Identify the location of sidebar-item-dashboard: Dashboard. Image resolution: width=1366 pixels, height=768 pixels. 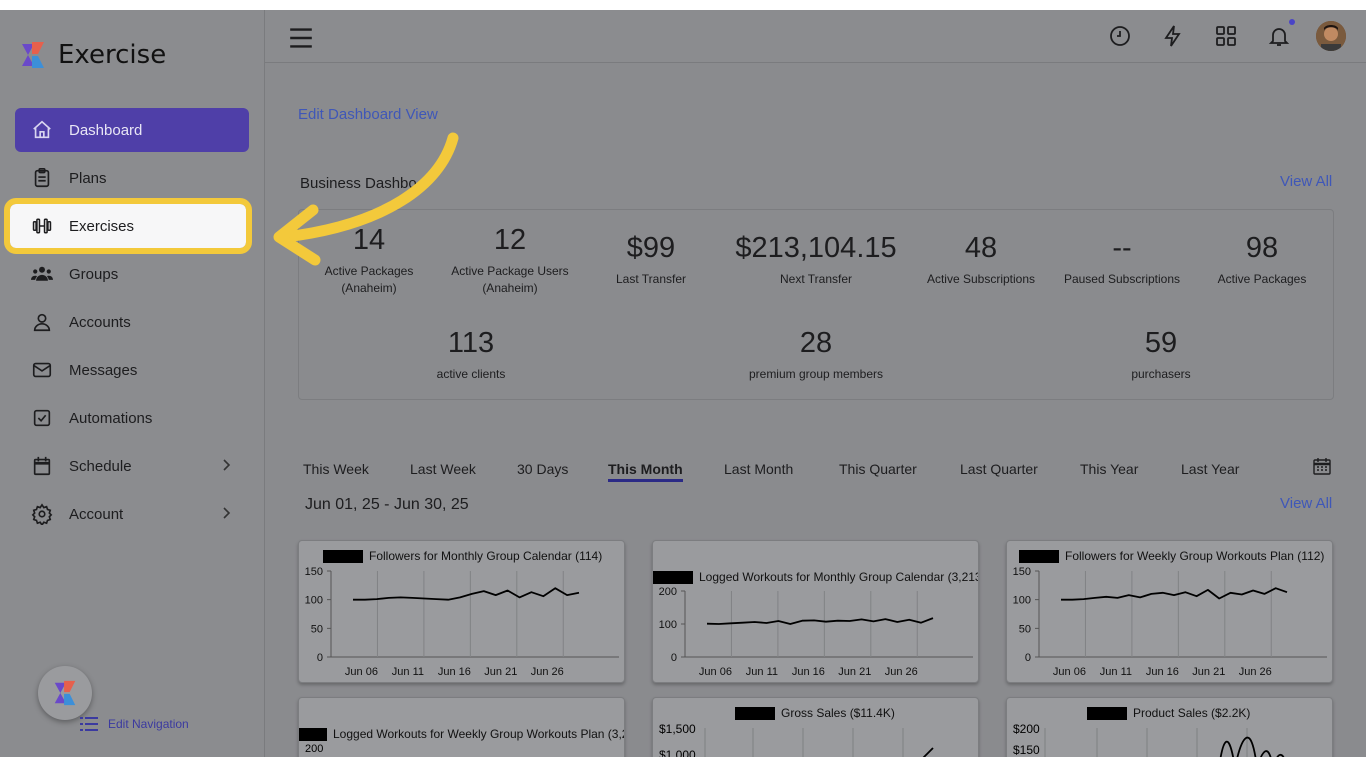
(132, 130).